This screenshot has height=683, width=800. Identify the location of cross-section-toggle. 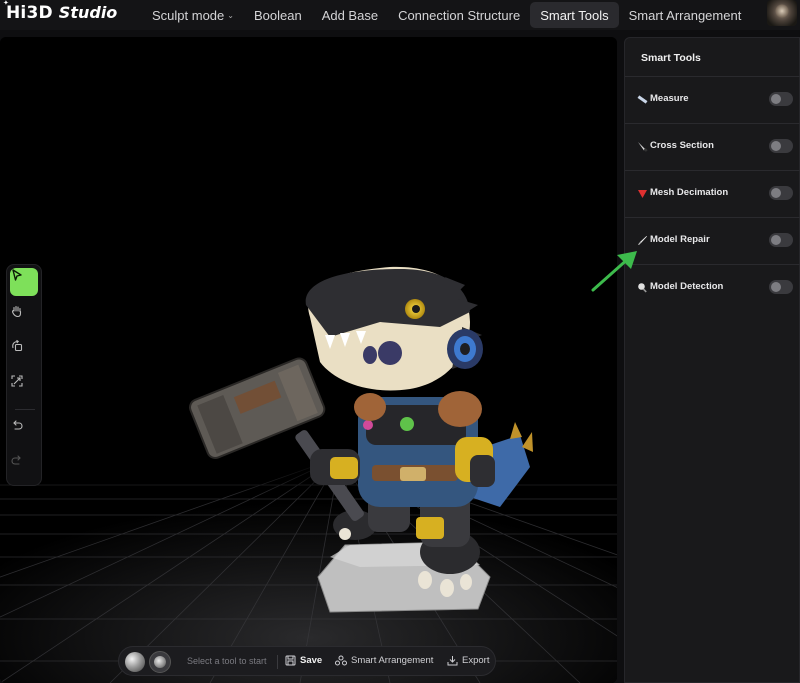
(781, 146).